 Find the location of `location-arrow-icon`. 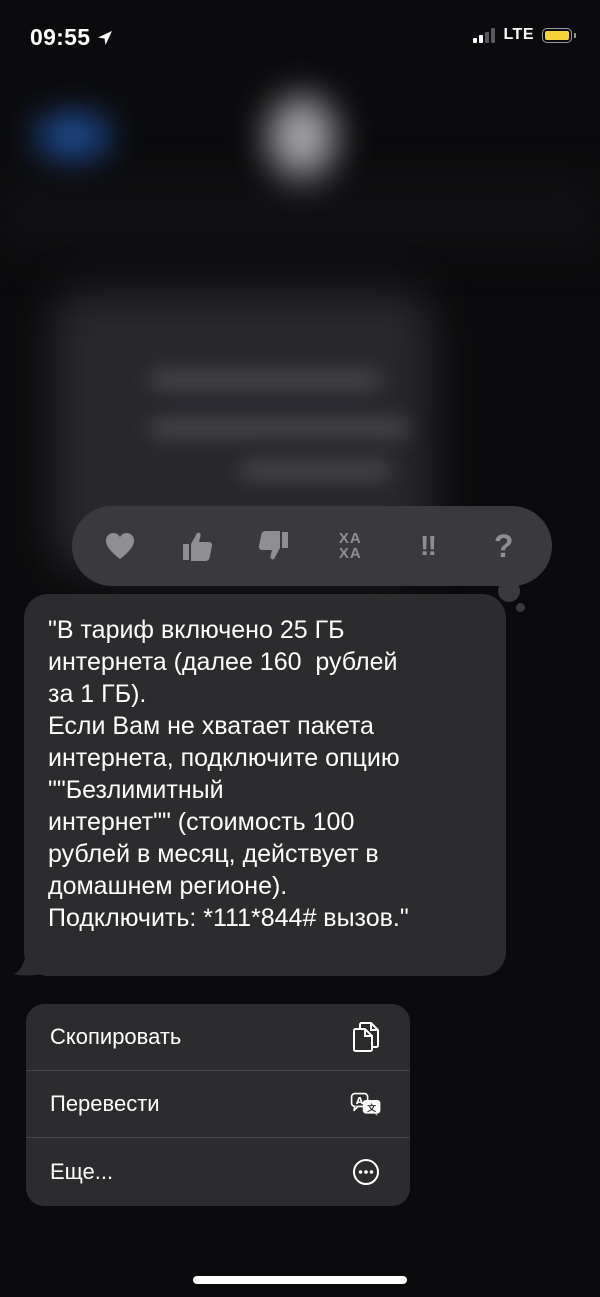

location-arrow-icon is located at coordinates (105, 37).